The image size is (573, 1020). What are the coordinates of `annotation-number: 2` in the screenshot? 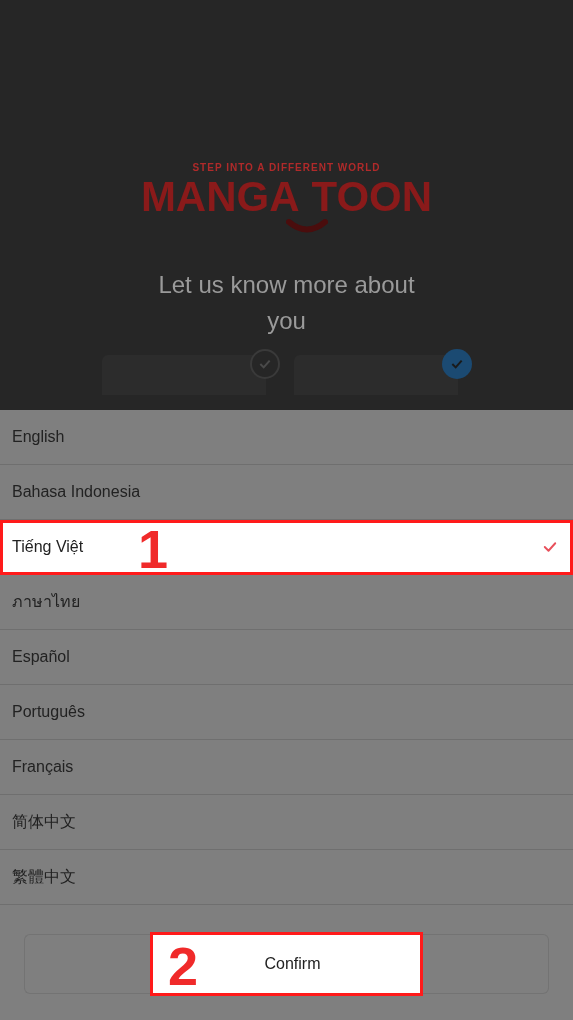 It's located at (183, 966).